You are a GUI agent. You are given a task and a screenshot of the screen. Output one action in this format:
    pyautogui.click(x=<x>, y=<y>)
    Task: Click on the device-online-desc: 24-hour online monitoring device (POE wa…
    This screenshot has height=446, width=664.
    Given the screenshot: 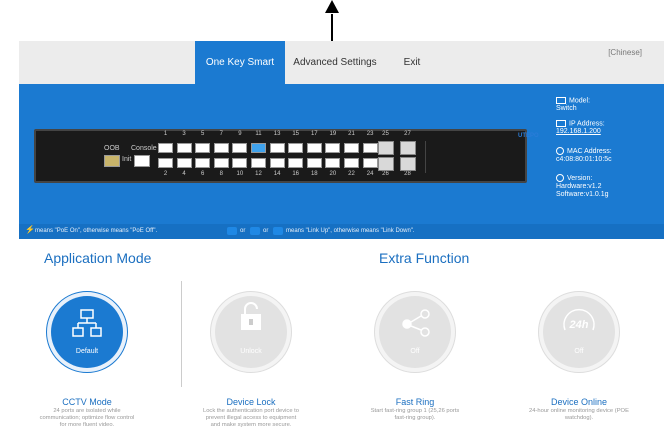 What is the action you would take?
    pyautogui.click(x=579, y=414)
    